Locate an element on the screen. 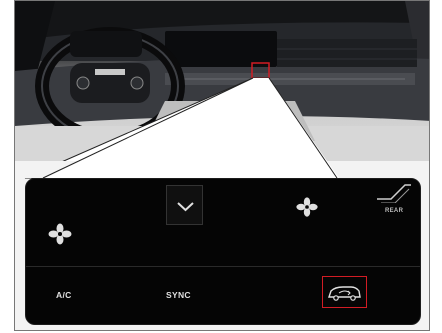 This screenshot has width=442, height=333. recirculation-button is located at coordinates (344, 292).